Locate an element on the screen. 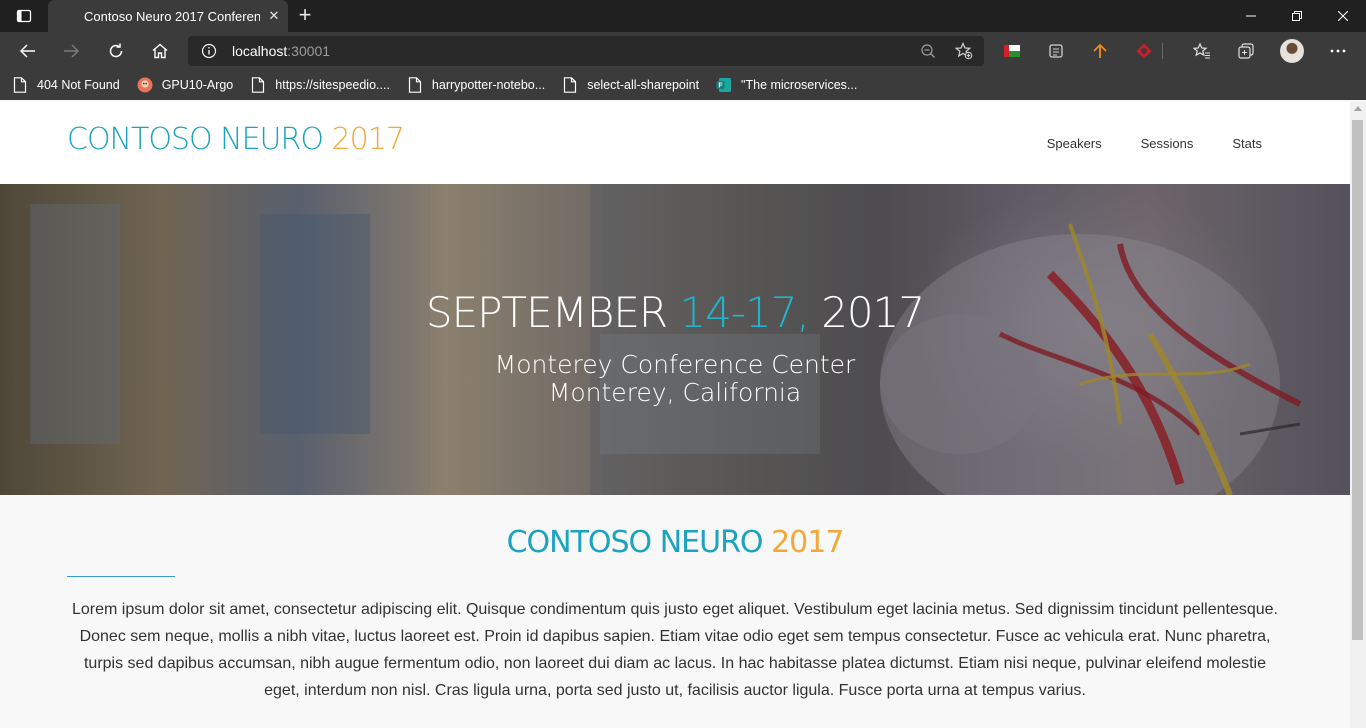 The height and width of the screenshot is (728, 1366). avatar is located at coordinates (1292, 51).